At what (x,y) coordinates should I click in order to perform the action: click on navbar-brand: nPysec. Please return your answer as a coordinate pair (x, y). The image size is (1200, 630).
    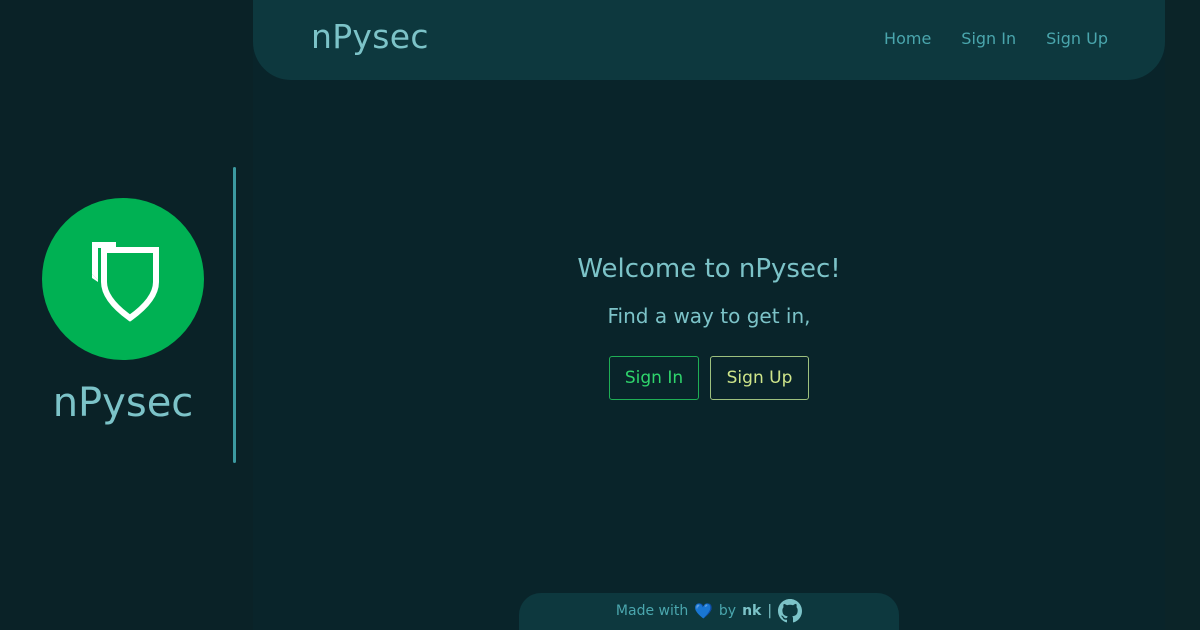
    Looking at the image, I should click on (370, 36).